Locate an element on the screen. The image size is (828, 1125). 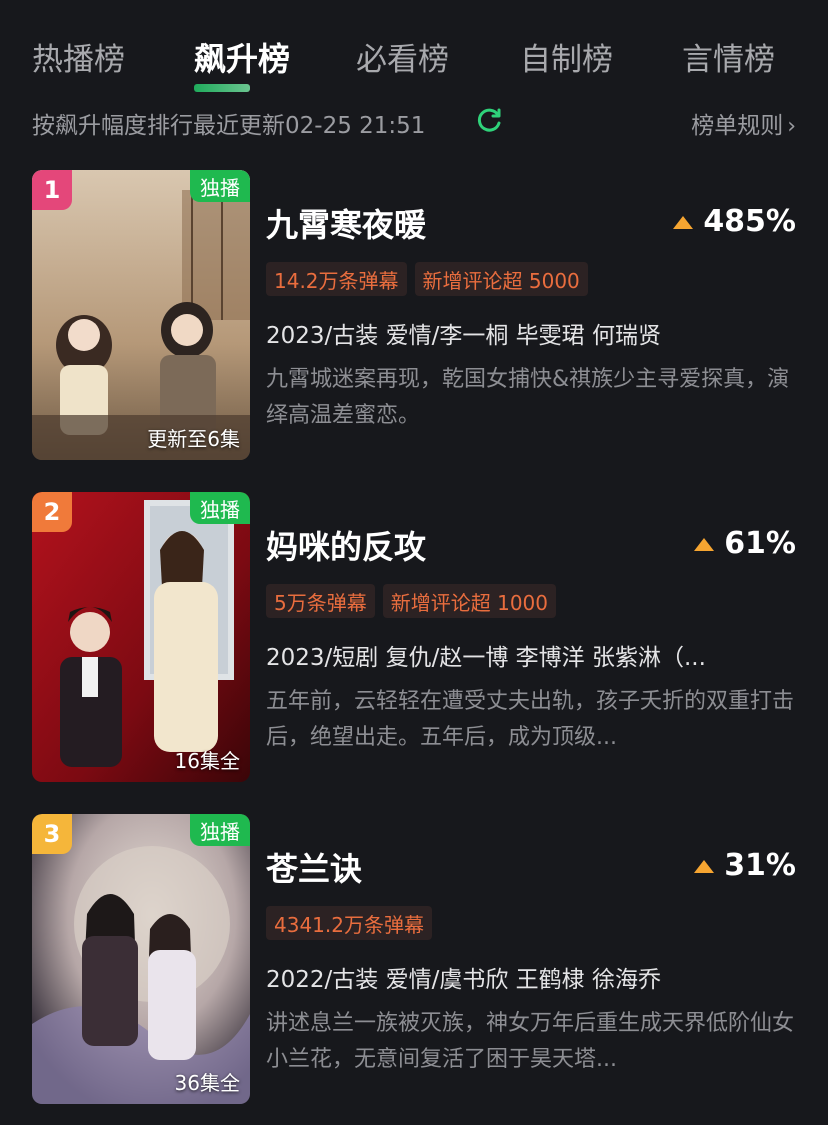
refresh-icon is located at coordinates (490, 120).